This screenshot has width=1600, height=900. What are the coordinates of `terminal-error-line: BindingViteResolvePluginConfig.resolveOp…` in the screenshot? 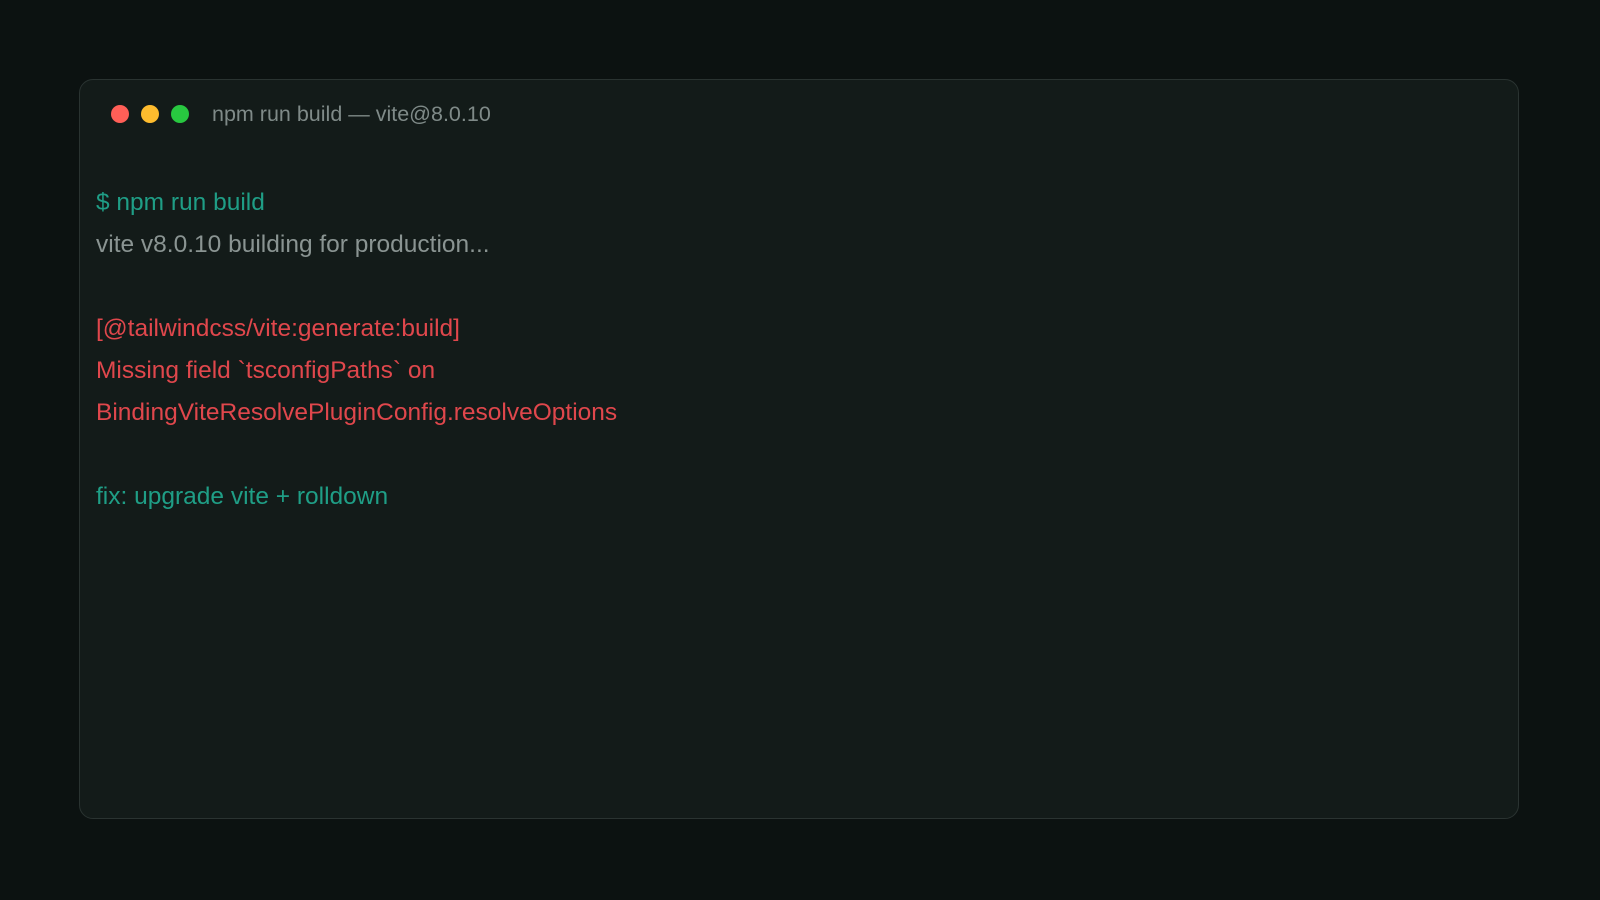 It's located at (357, 412).